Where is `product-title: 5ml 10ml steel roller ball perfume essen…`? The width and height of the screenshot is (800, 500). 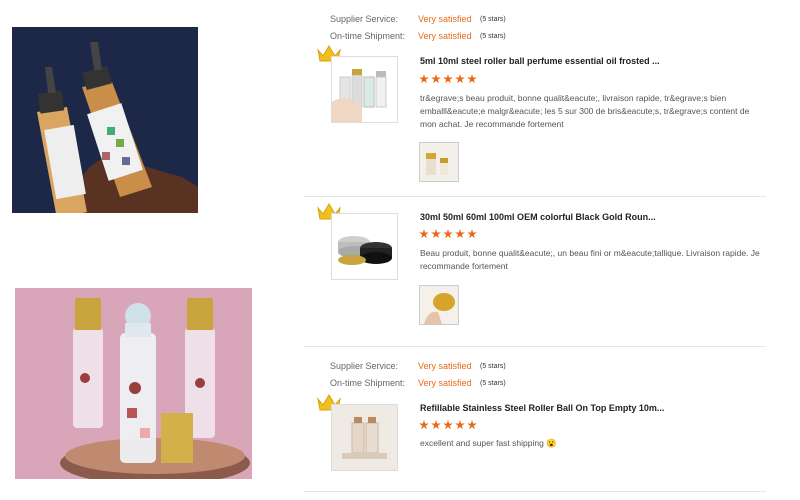 product-title: 5ml 10ml steel roller ball perfume essen… is located at coordinates (540, 61).